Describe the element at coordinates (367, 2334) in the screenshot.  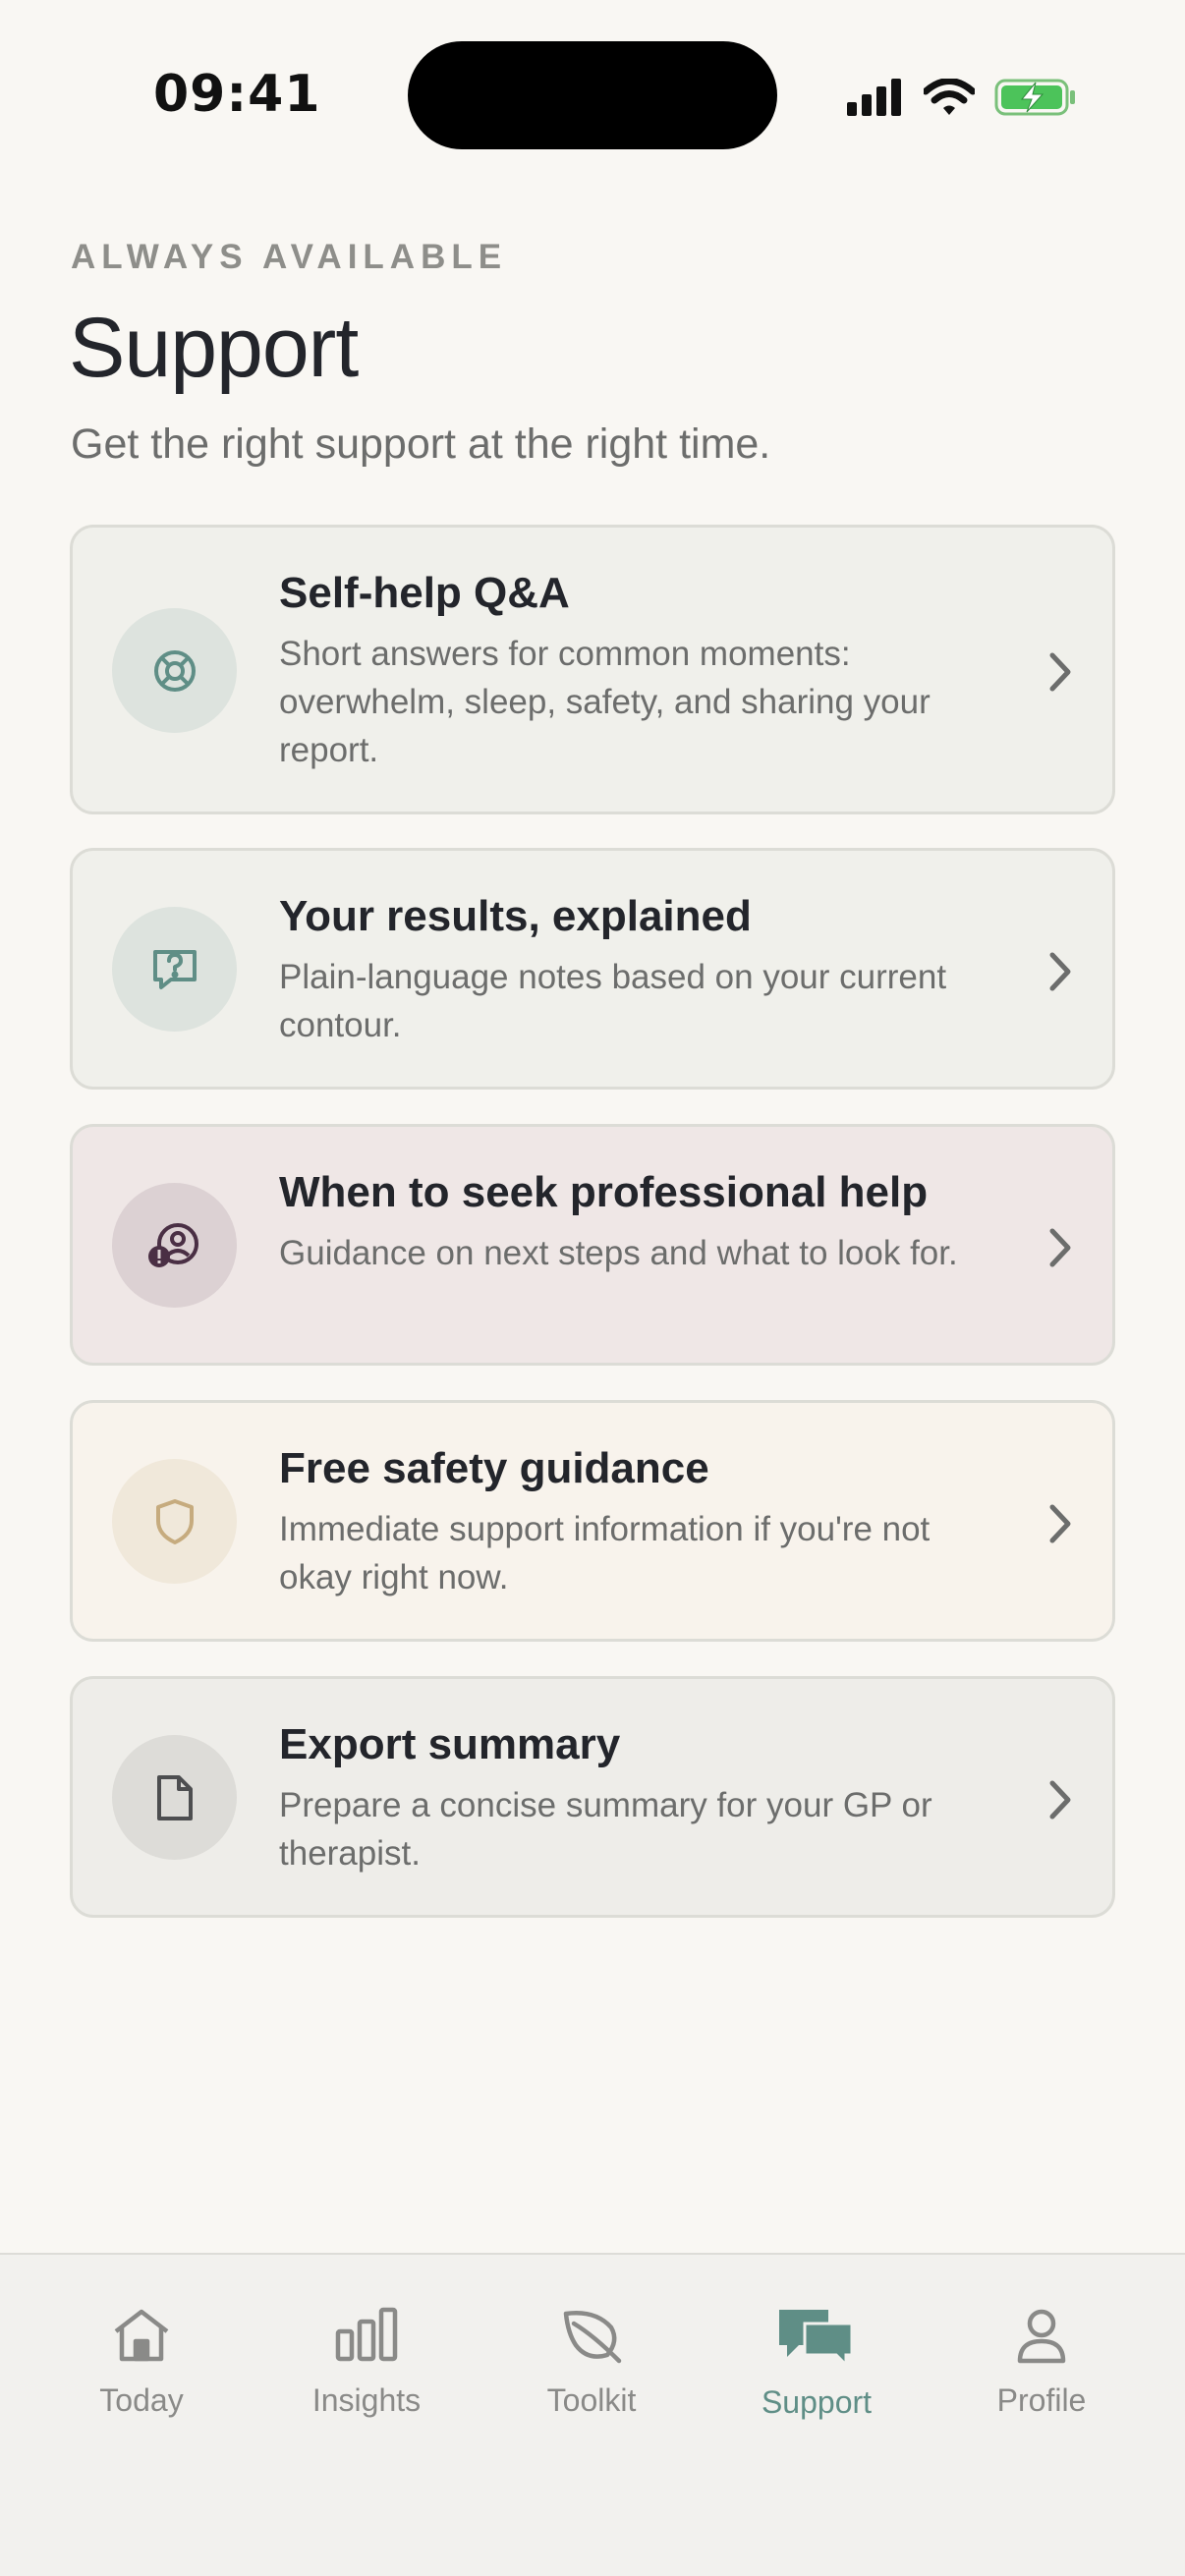
I see `bar-chart-icon` at that location.